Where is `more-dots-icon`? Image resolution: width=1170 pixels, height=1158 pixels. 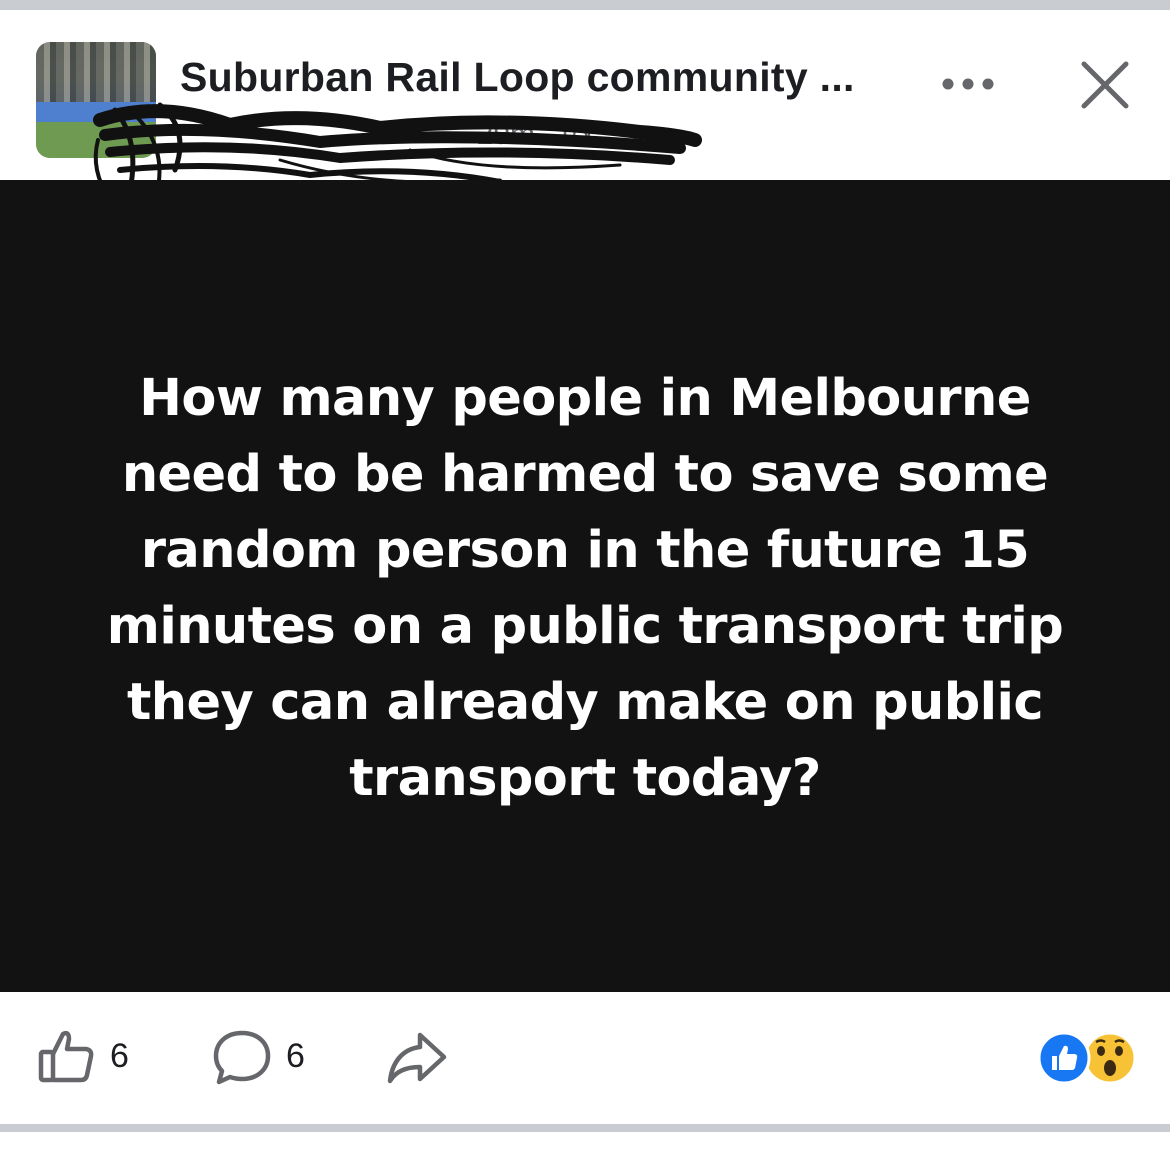
more-dots-icon is located at coordinates (968, 84).